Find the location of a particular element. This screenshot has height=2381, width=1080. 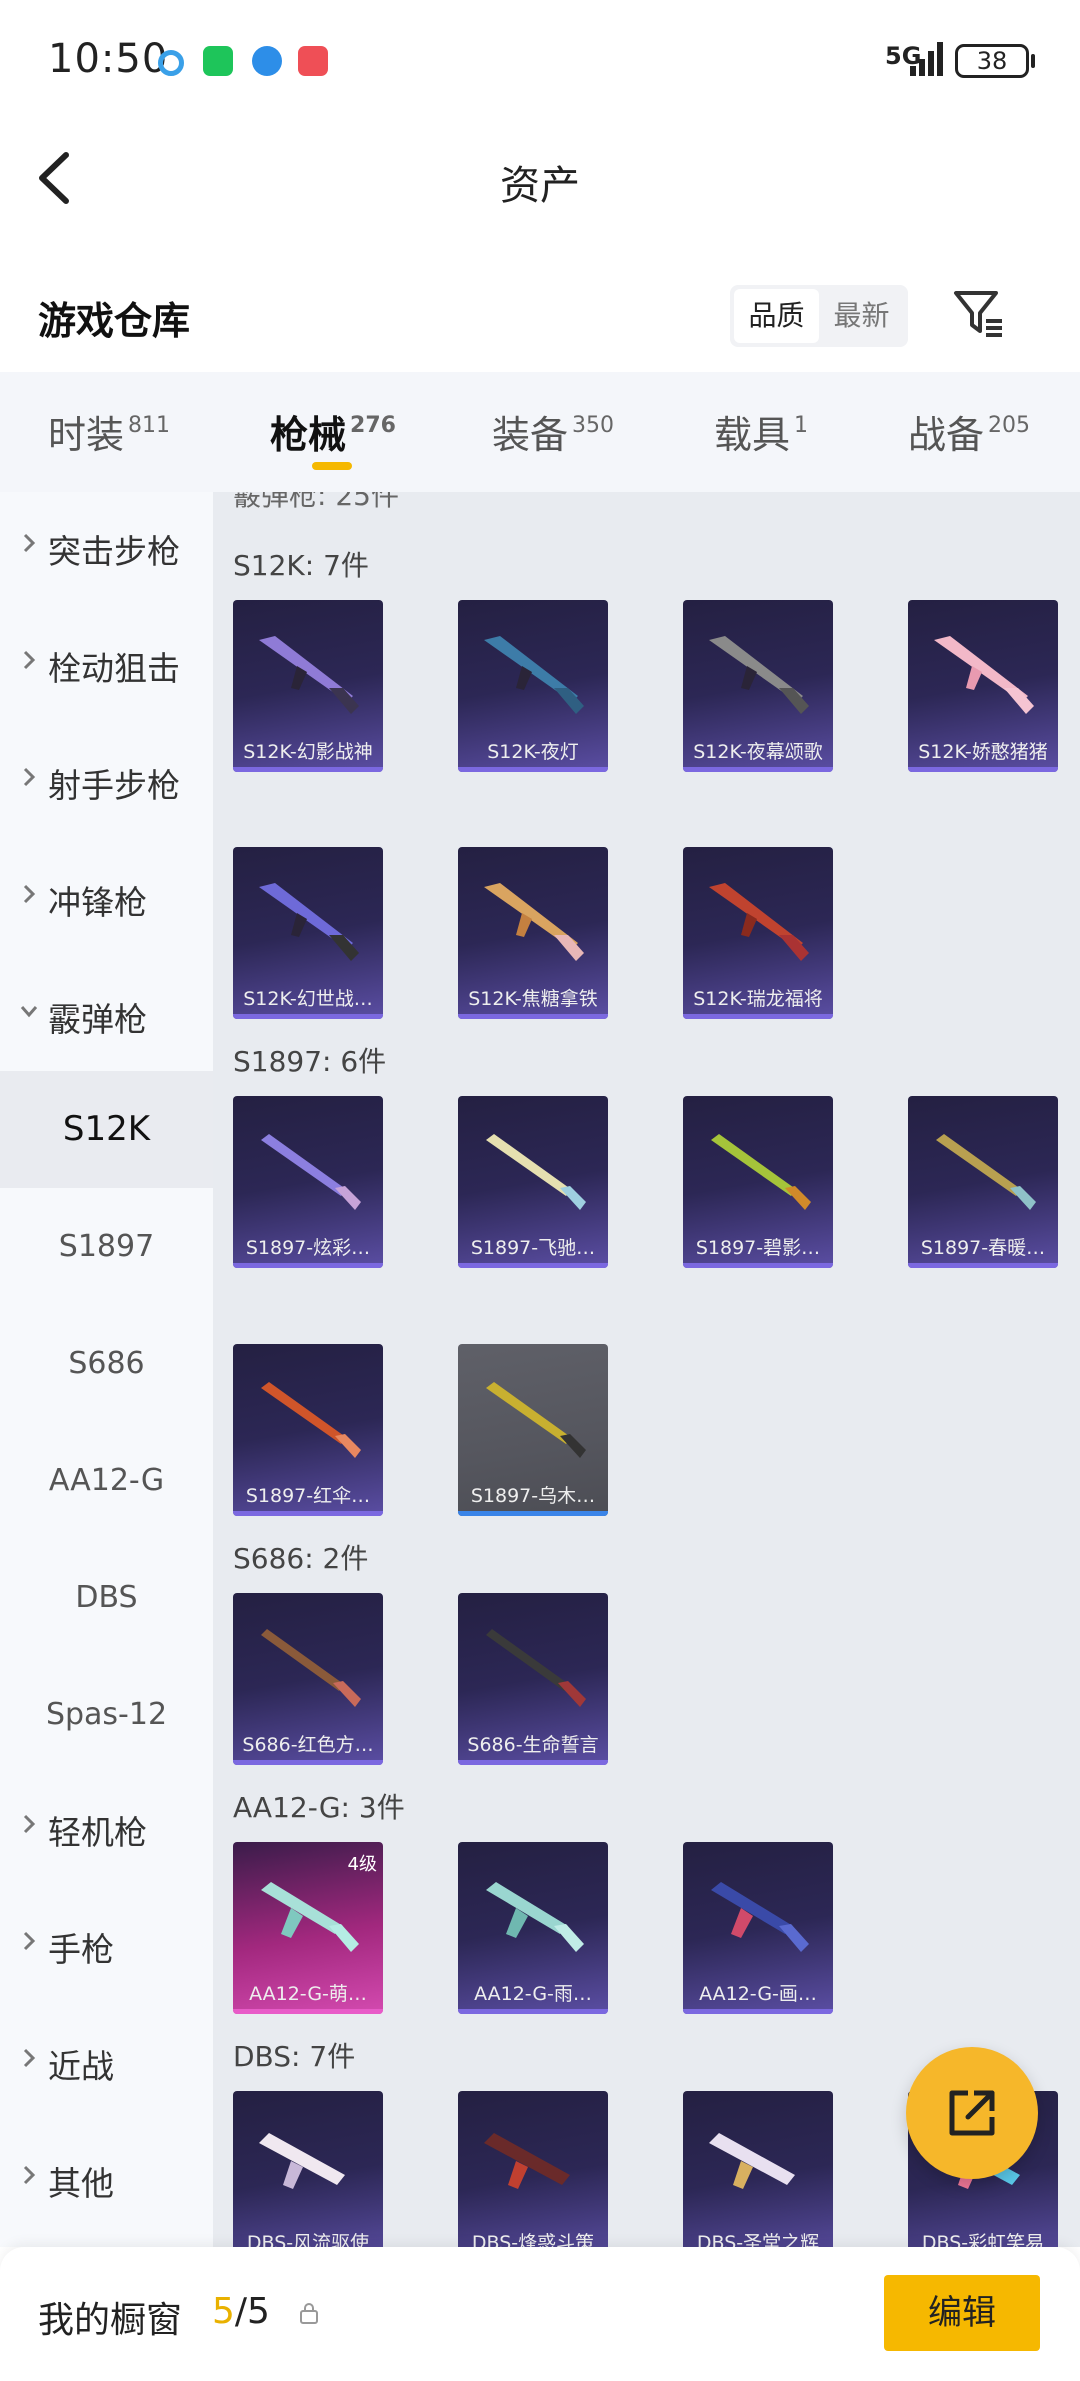

weapon-card: S12K-夜灯 is located at coordinates (533, 686).